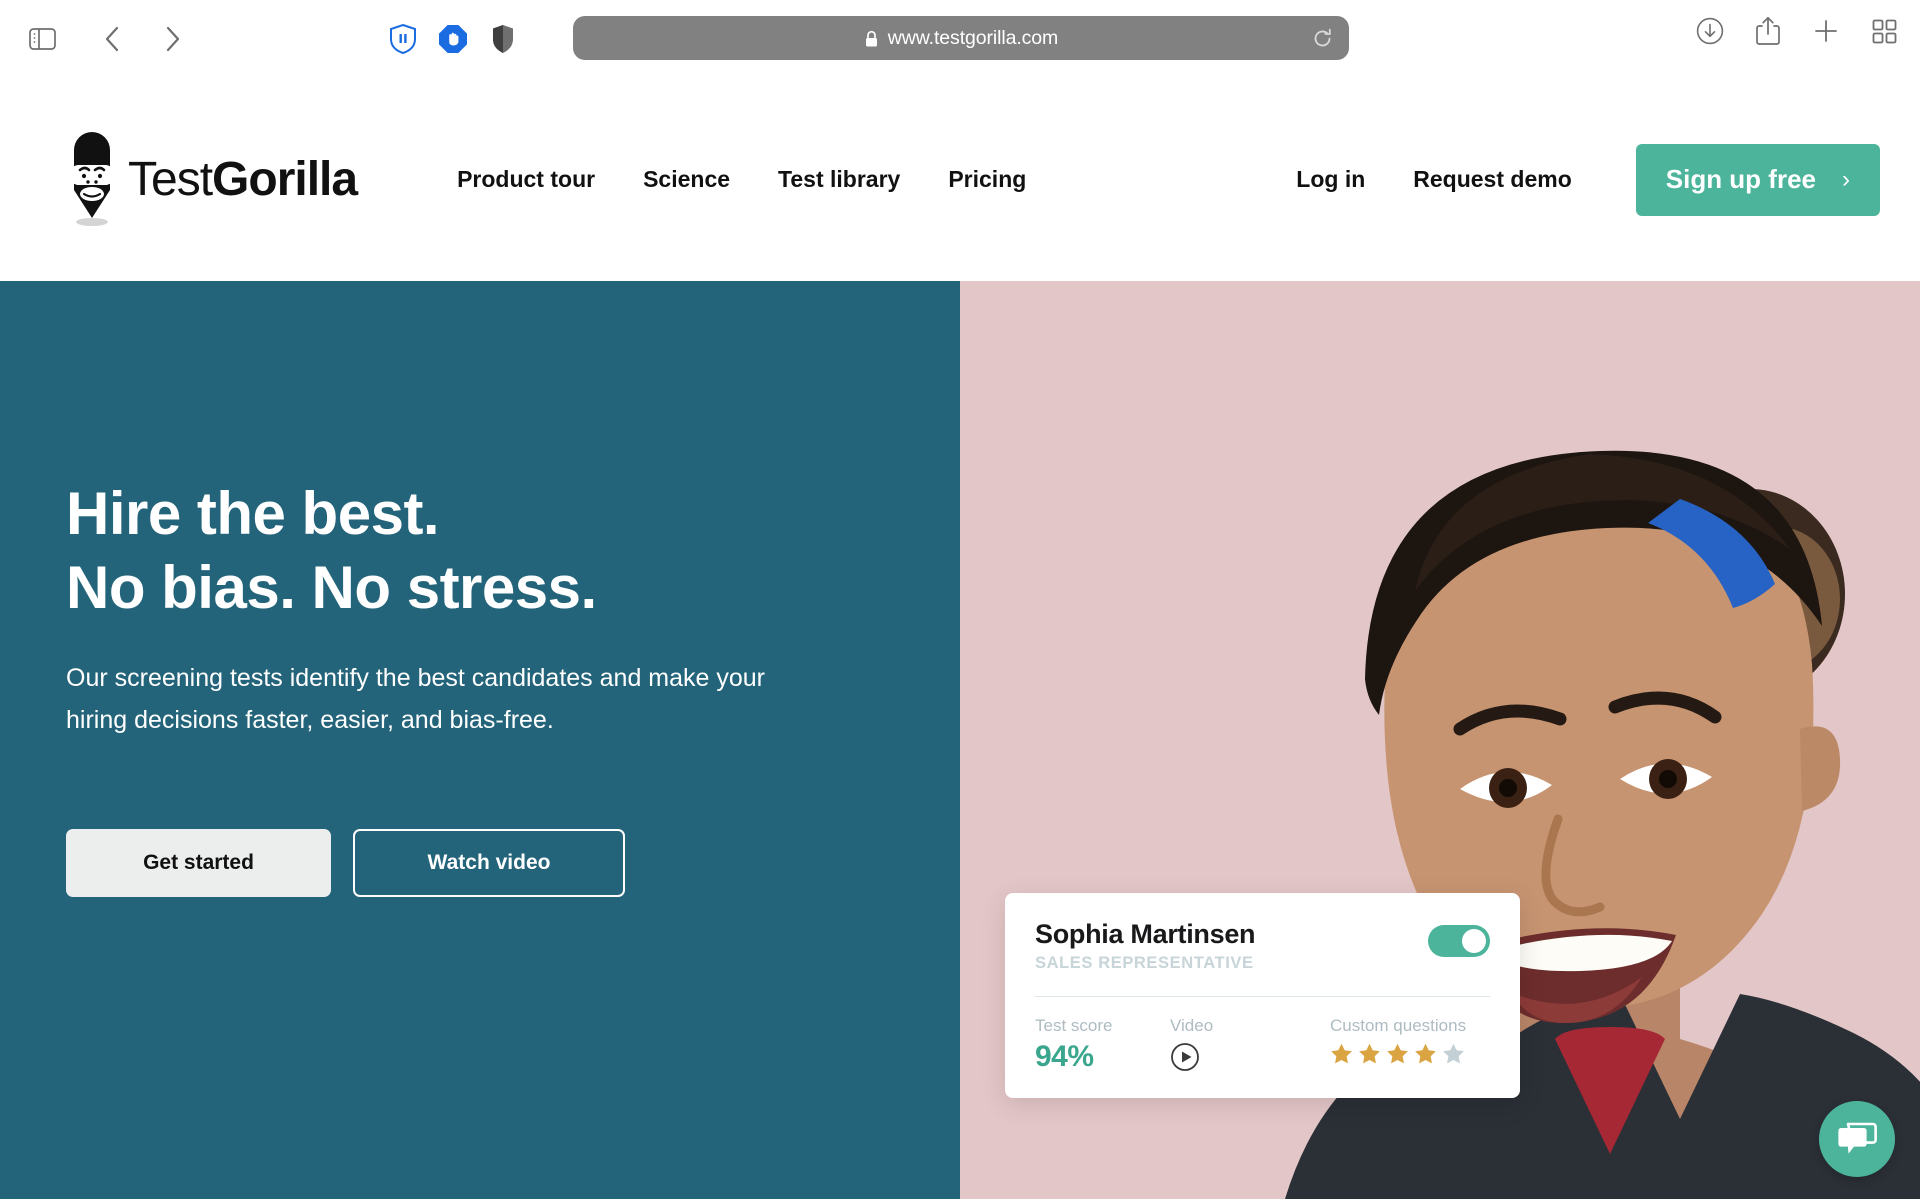 Image resolution: width=1920 pixels, height=1199 pixels. I want to click on nav-item-product-tour: Product tour, so click(526, 179).